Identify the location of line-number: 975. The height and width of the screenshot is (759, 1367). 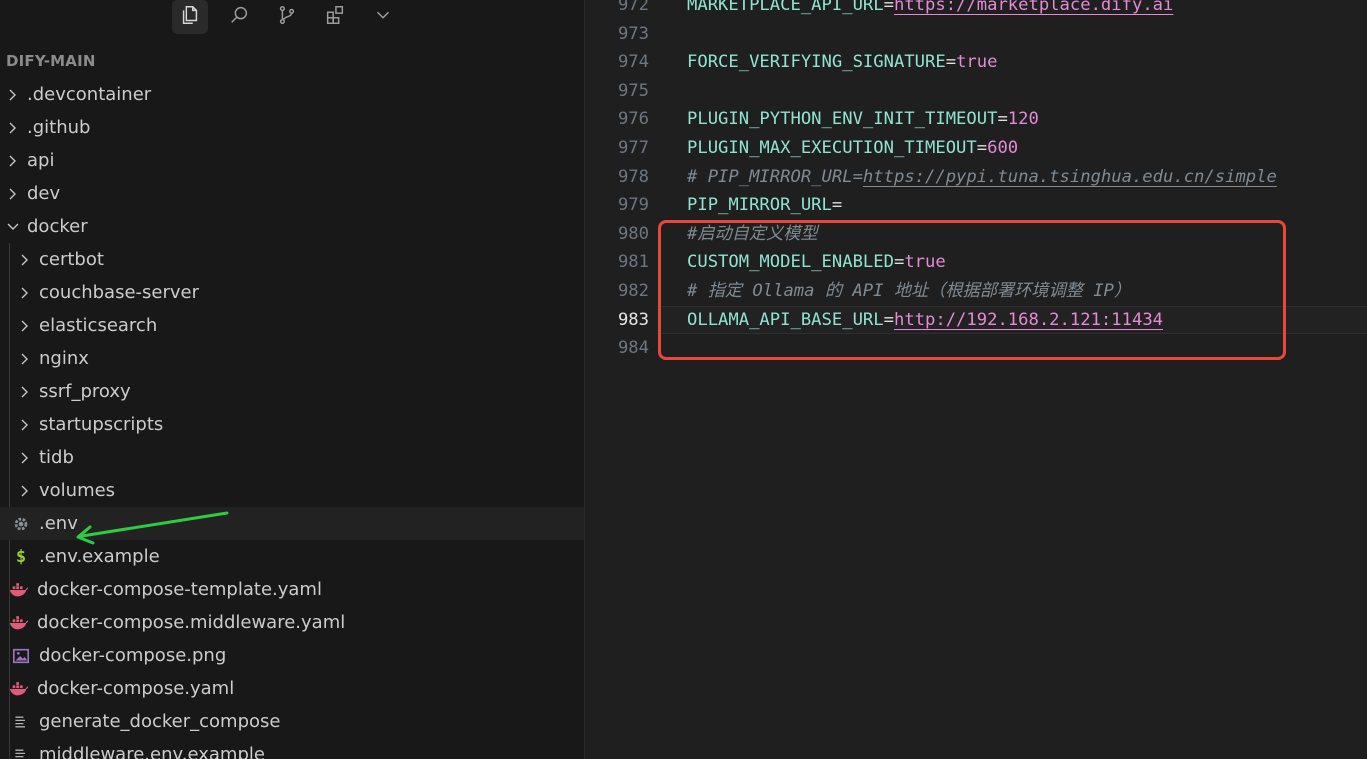
(633, 90).